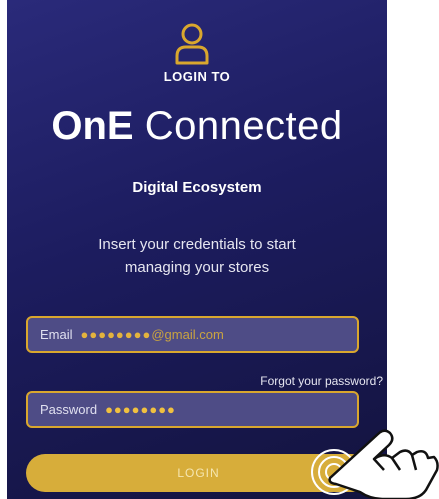 Image resolution: width=439 pixels, height=499 pixels. What do you see at coordinates (187, 334) in the screenshot?
I see `email-domain: @gmail.com` at bounding box center [187, 334].